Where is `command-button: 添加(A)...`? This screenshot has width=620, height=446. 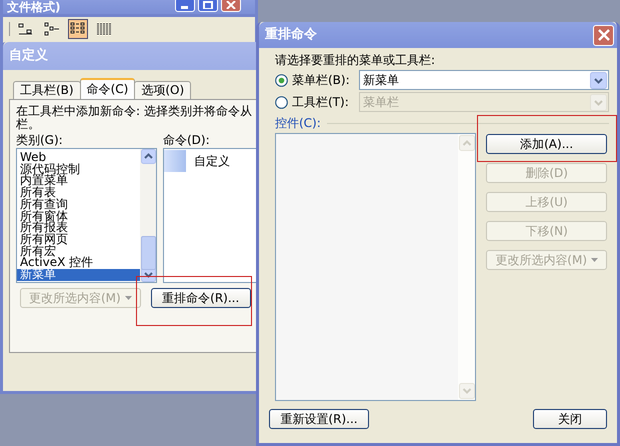 command-button: 添加(A)... is located at coordinates (546, 144).